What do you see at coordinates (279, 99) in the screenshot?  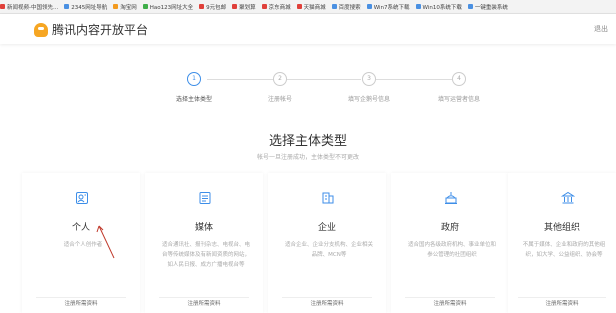 I see `step-label: 注册帐号` at bounding box center [279, 99].